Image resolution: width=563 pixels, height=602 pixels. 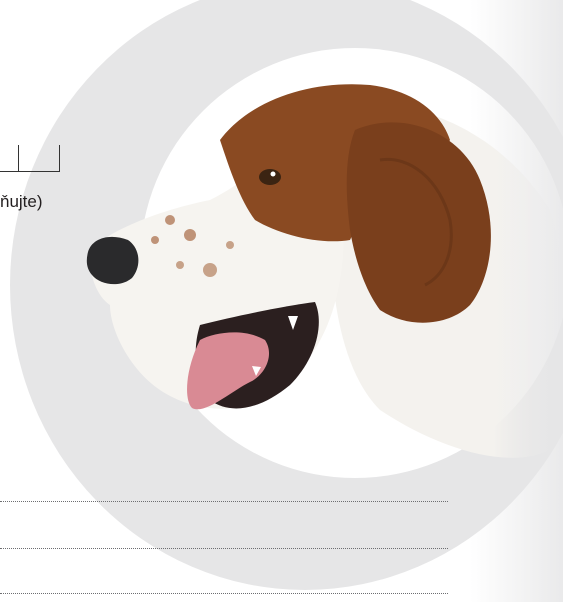 What do you see at coordinates (30, 158) in the screenshot?
I see `code-entry-boxes` at bounding box center [30, 158].